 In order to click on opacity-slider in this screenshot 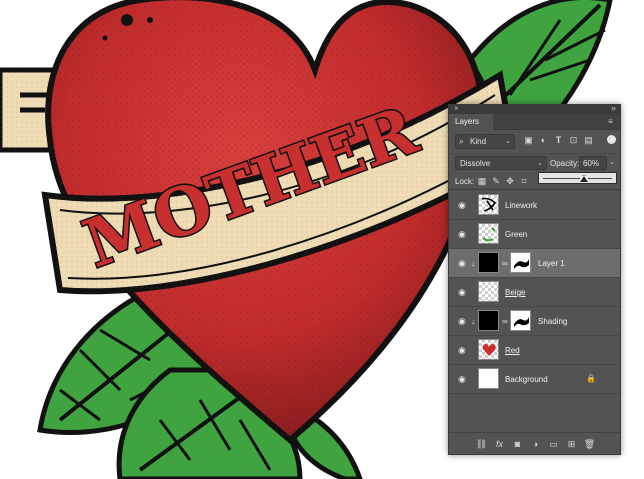, I will do `click(577, 178)`.